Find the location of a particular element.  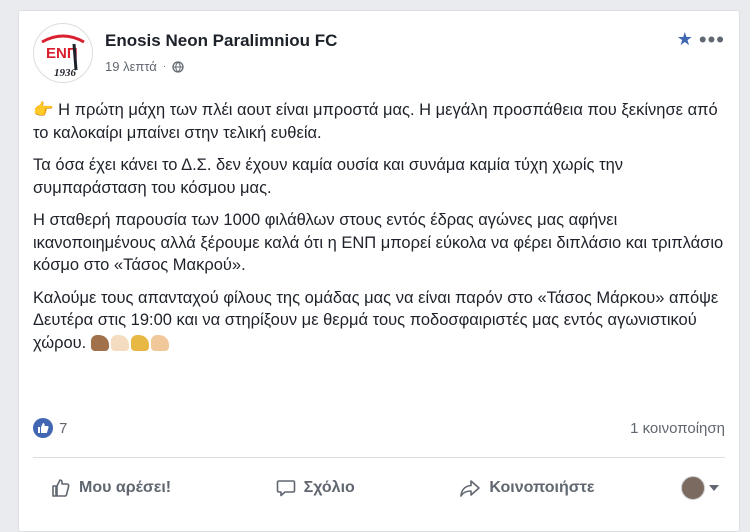

page-name-link: Enosis Neon Paralimniou FC is located at coordinates (221, 41).